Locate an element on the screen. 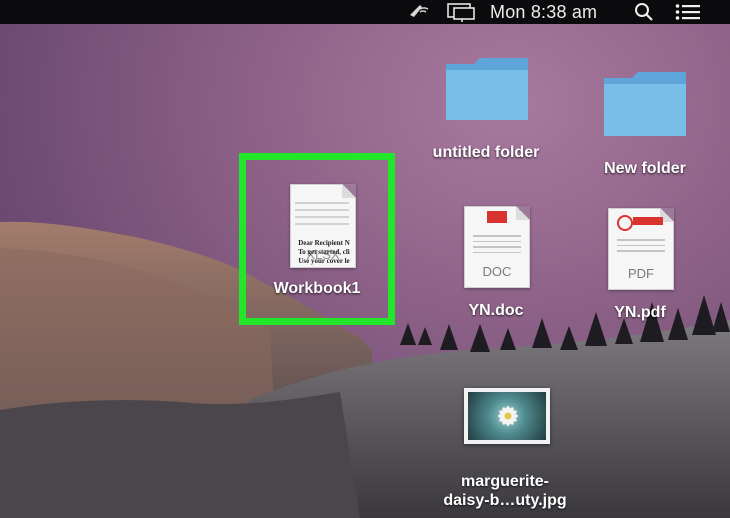  desktop-icon-new-folder: New folder is located at coordinates (645, 125).